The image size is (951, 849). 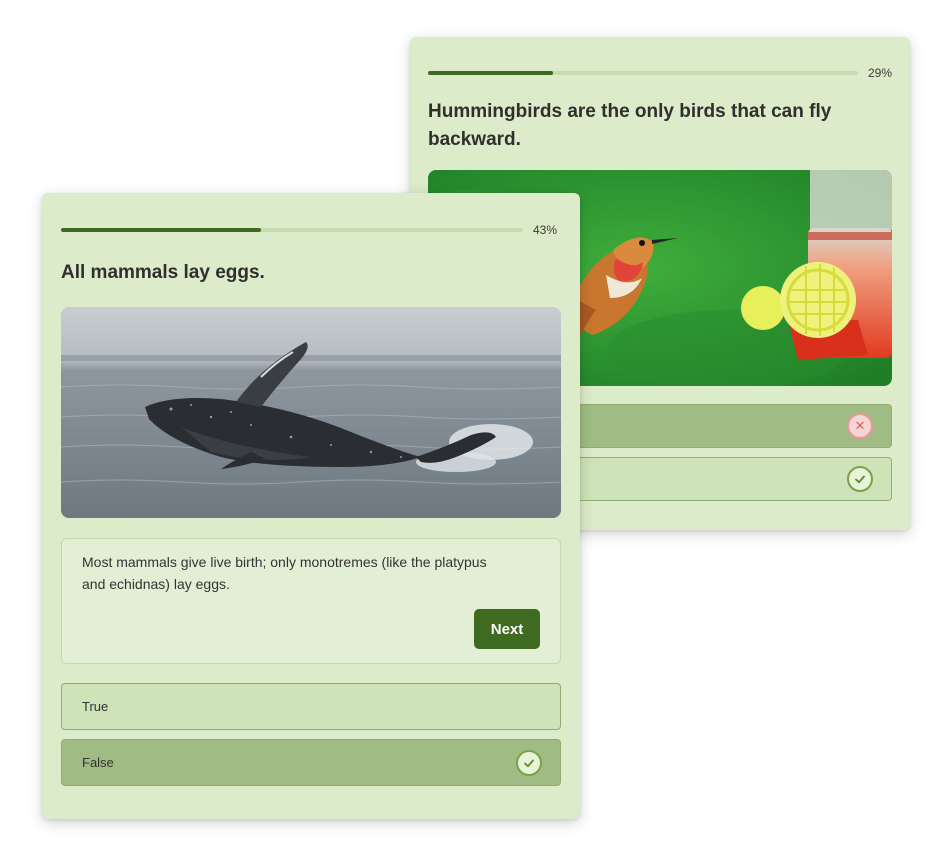 I want to click on progress-percent: 29%, so click(x=880, y=73).